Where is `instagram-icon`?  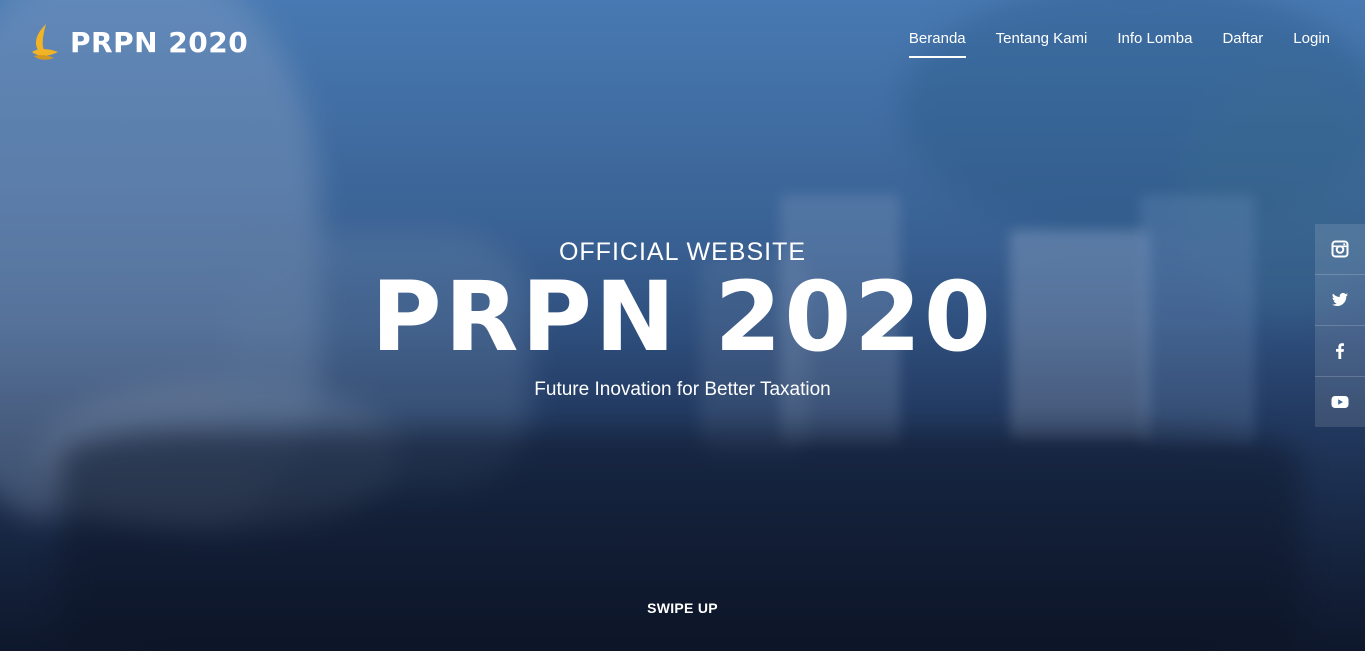 instagram-icon is located at coordinates (1340, 249).